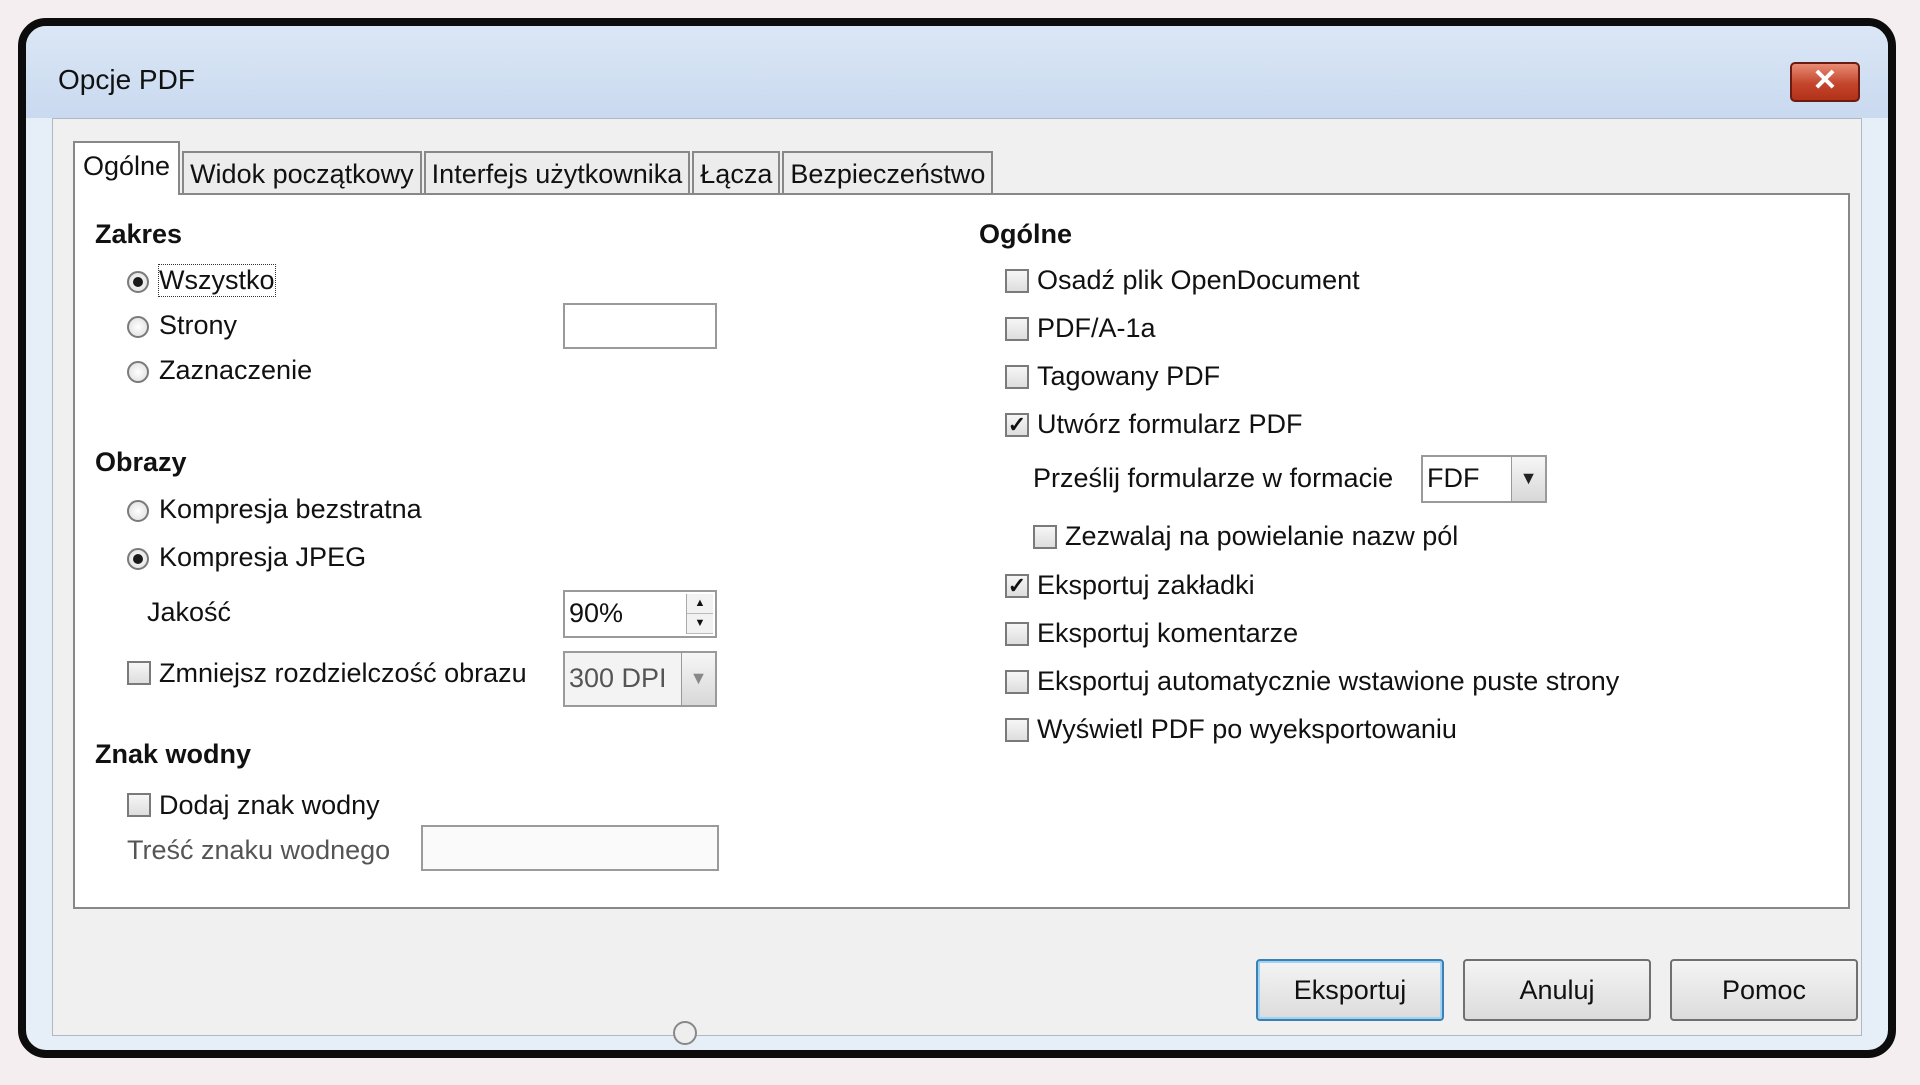 This screenshot has width=1920, height=1085. What do you see at coordinates (640, 614) in the screenshot?
I see `quality-spinner: 90% ▲ ▼` at bounding box center [640, 614].